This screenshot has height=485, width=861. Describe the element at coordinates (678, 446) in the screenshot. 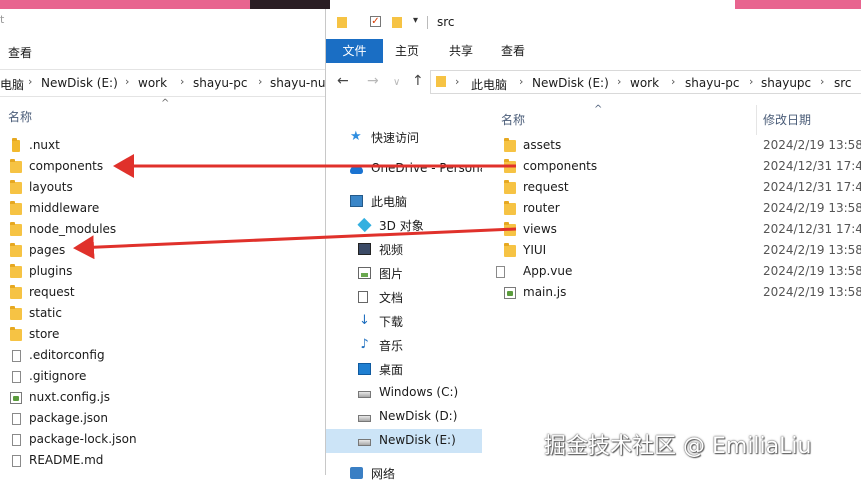

I see `watermark: 掘金技术社区 @ EmiliaLiu` at that location.